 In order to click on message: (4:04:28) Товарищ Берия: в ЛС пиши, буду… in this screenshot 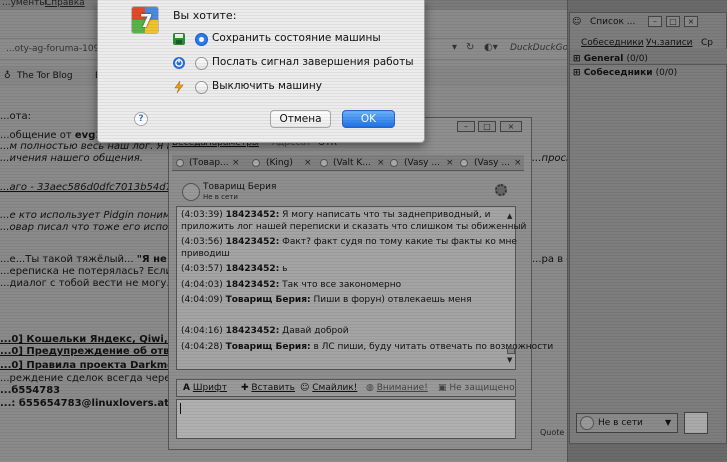, I will do `click(367, 347)`.